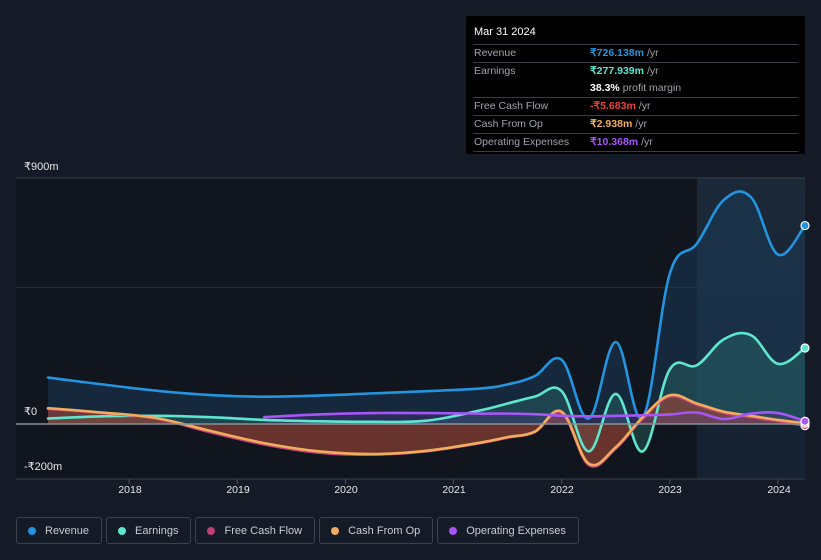 Image resolution: width=821 pixels, height=560 pixels. What do you see at coordinates (531, 88) in the screenshot?
I see `tooltip-label` at bounding box center [531, 88].